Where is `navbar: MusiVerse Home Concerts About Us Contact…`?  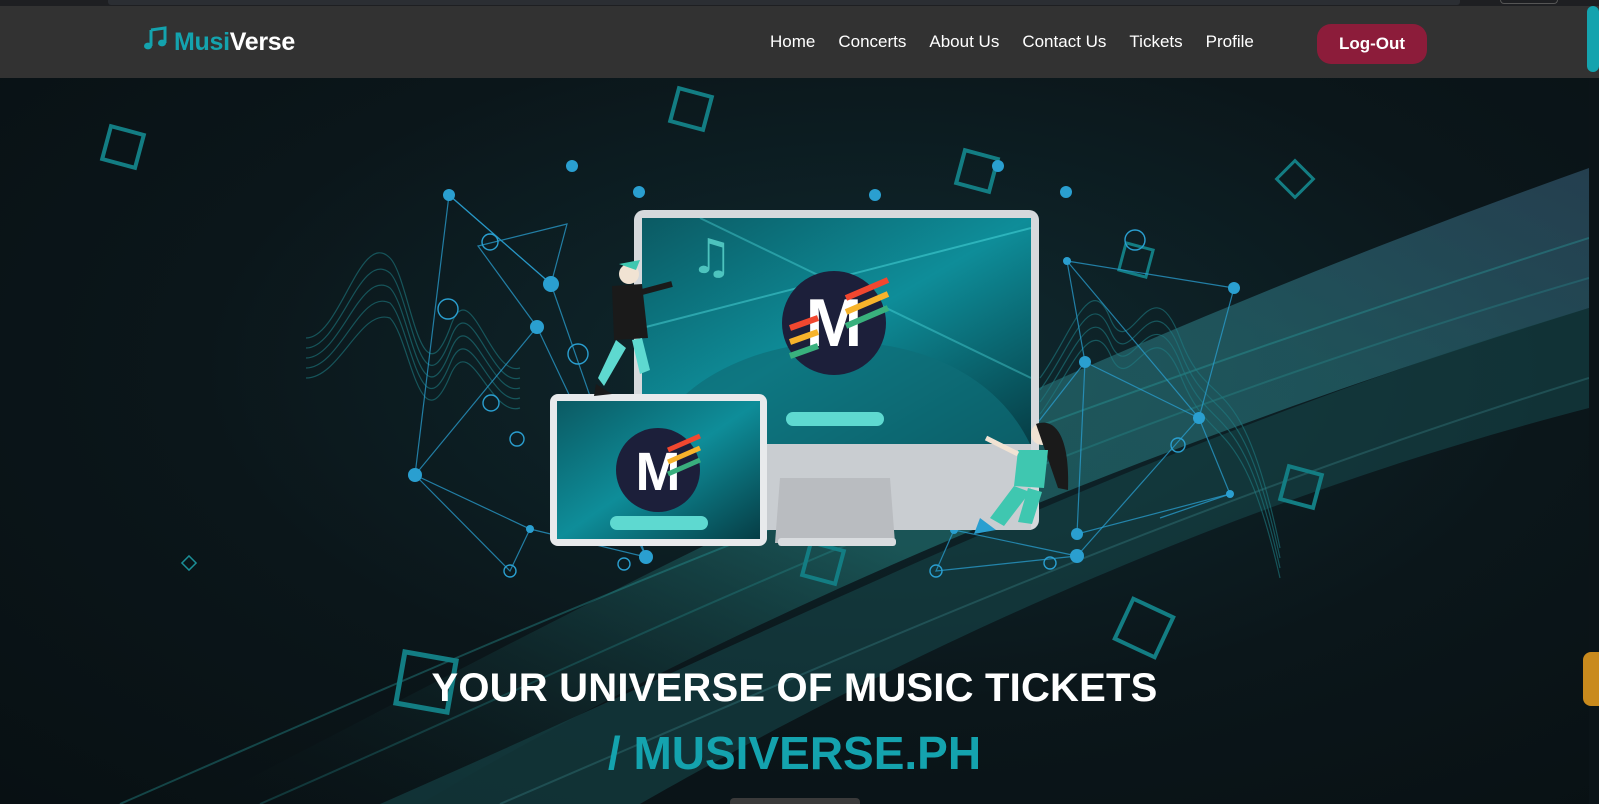 navbar: MusiVerse Home Concerts About Us Contact… is located at coordinates (799, 42).